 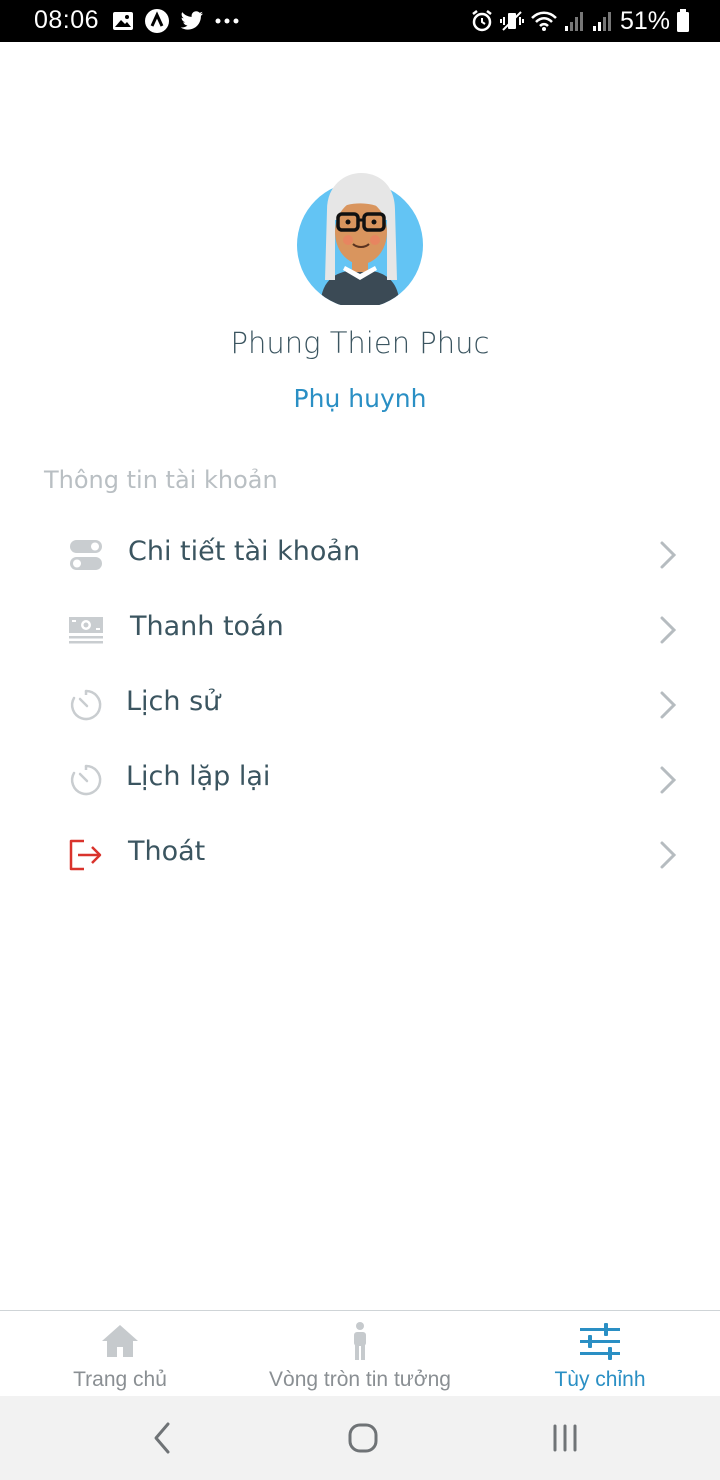 I want to click on alarm-icon, so click(x=482, y=21).